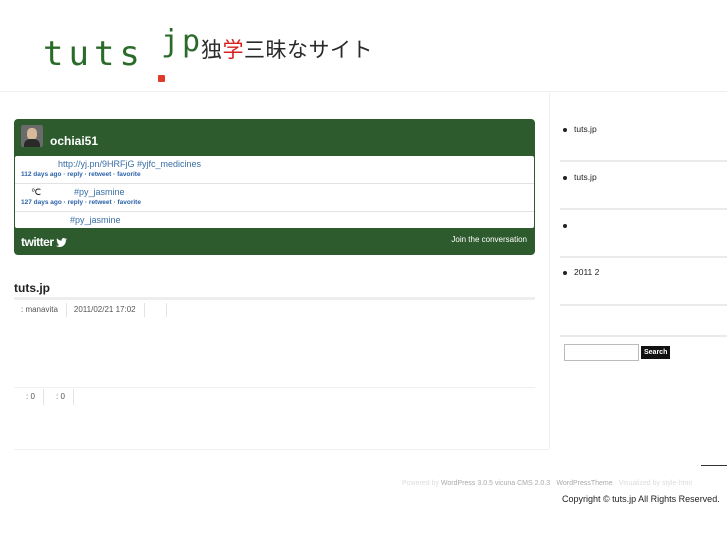 The width and height of the screenshot is (727, 545). What do you see at coordinates (677, 483) in the screenshot?
I see `stylehtml-link: style-html` at bounding box center [677, 483].